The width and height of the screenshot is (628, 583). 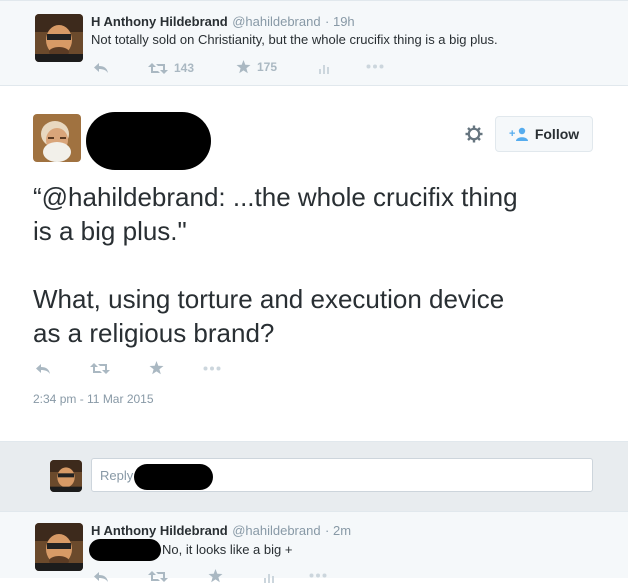 What do you see at coordinates (340, 21) in the screenshot?
I see `tweet-time: · 19h` at bounding box center [340, 21].